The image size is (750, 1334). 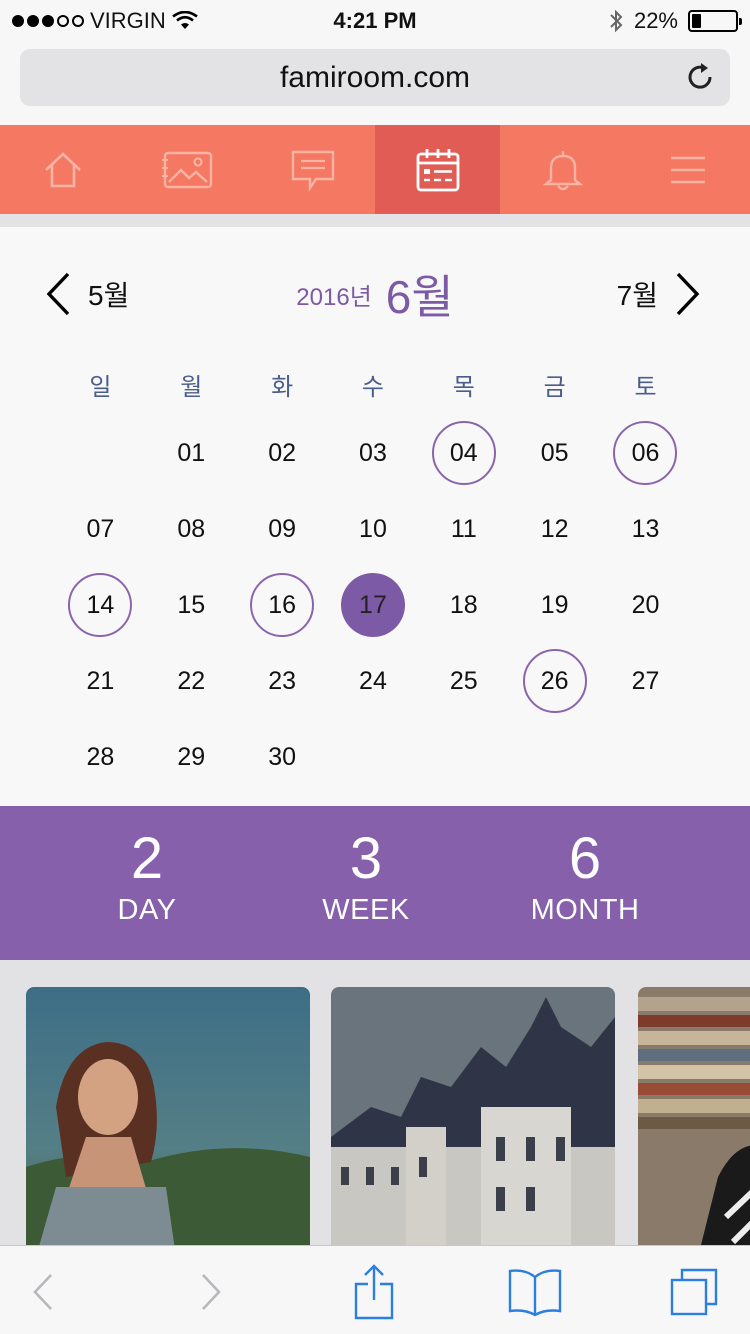 I want to click on day-cell: 24, so click(x=373, y=681).